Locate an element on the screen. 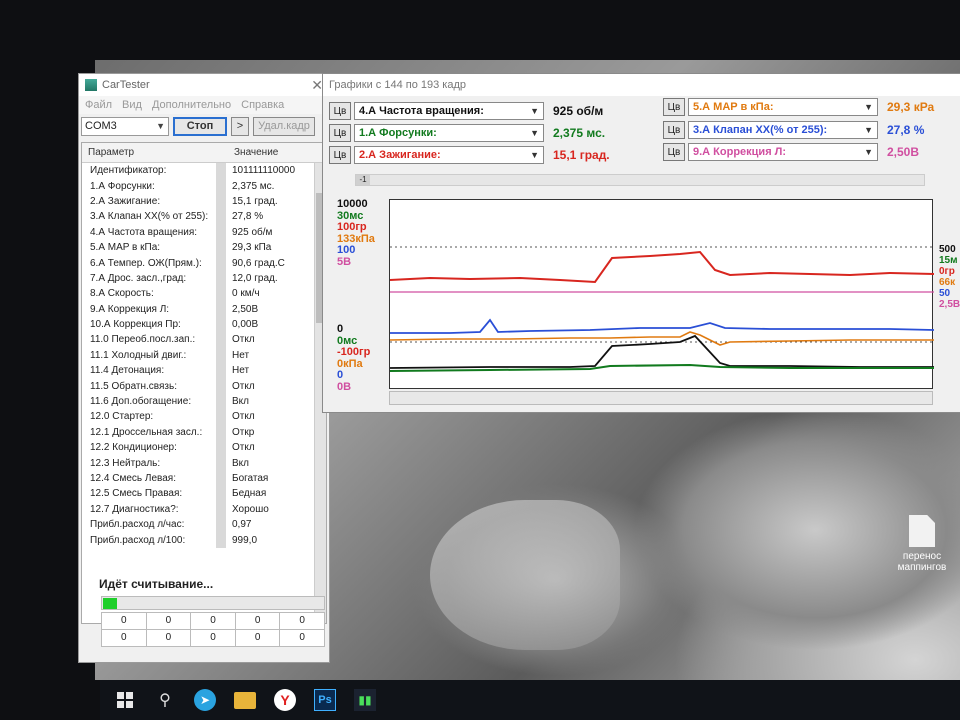  table-row: 11.5 Обратн.связь: Откл is located at coordinates (204, 386).